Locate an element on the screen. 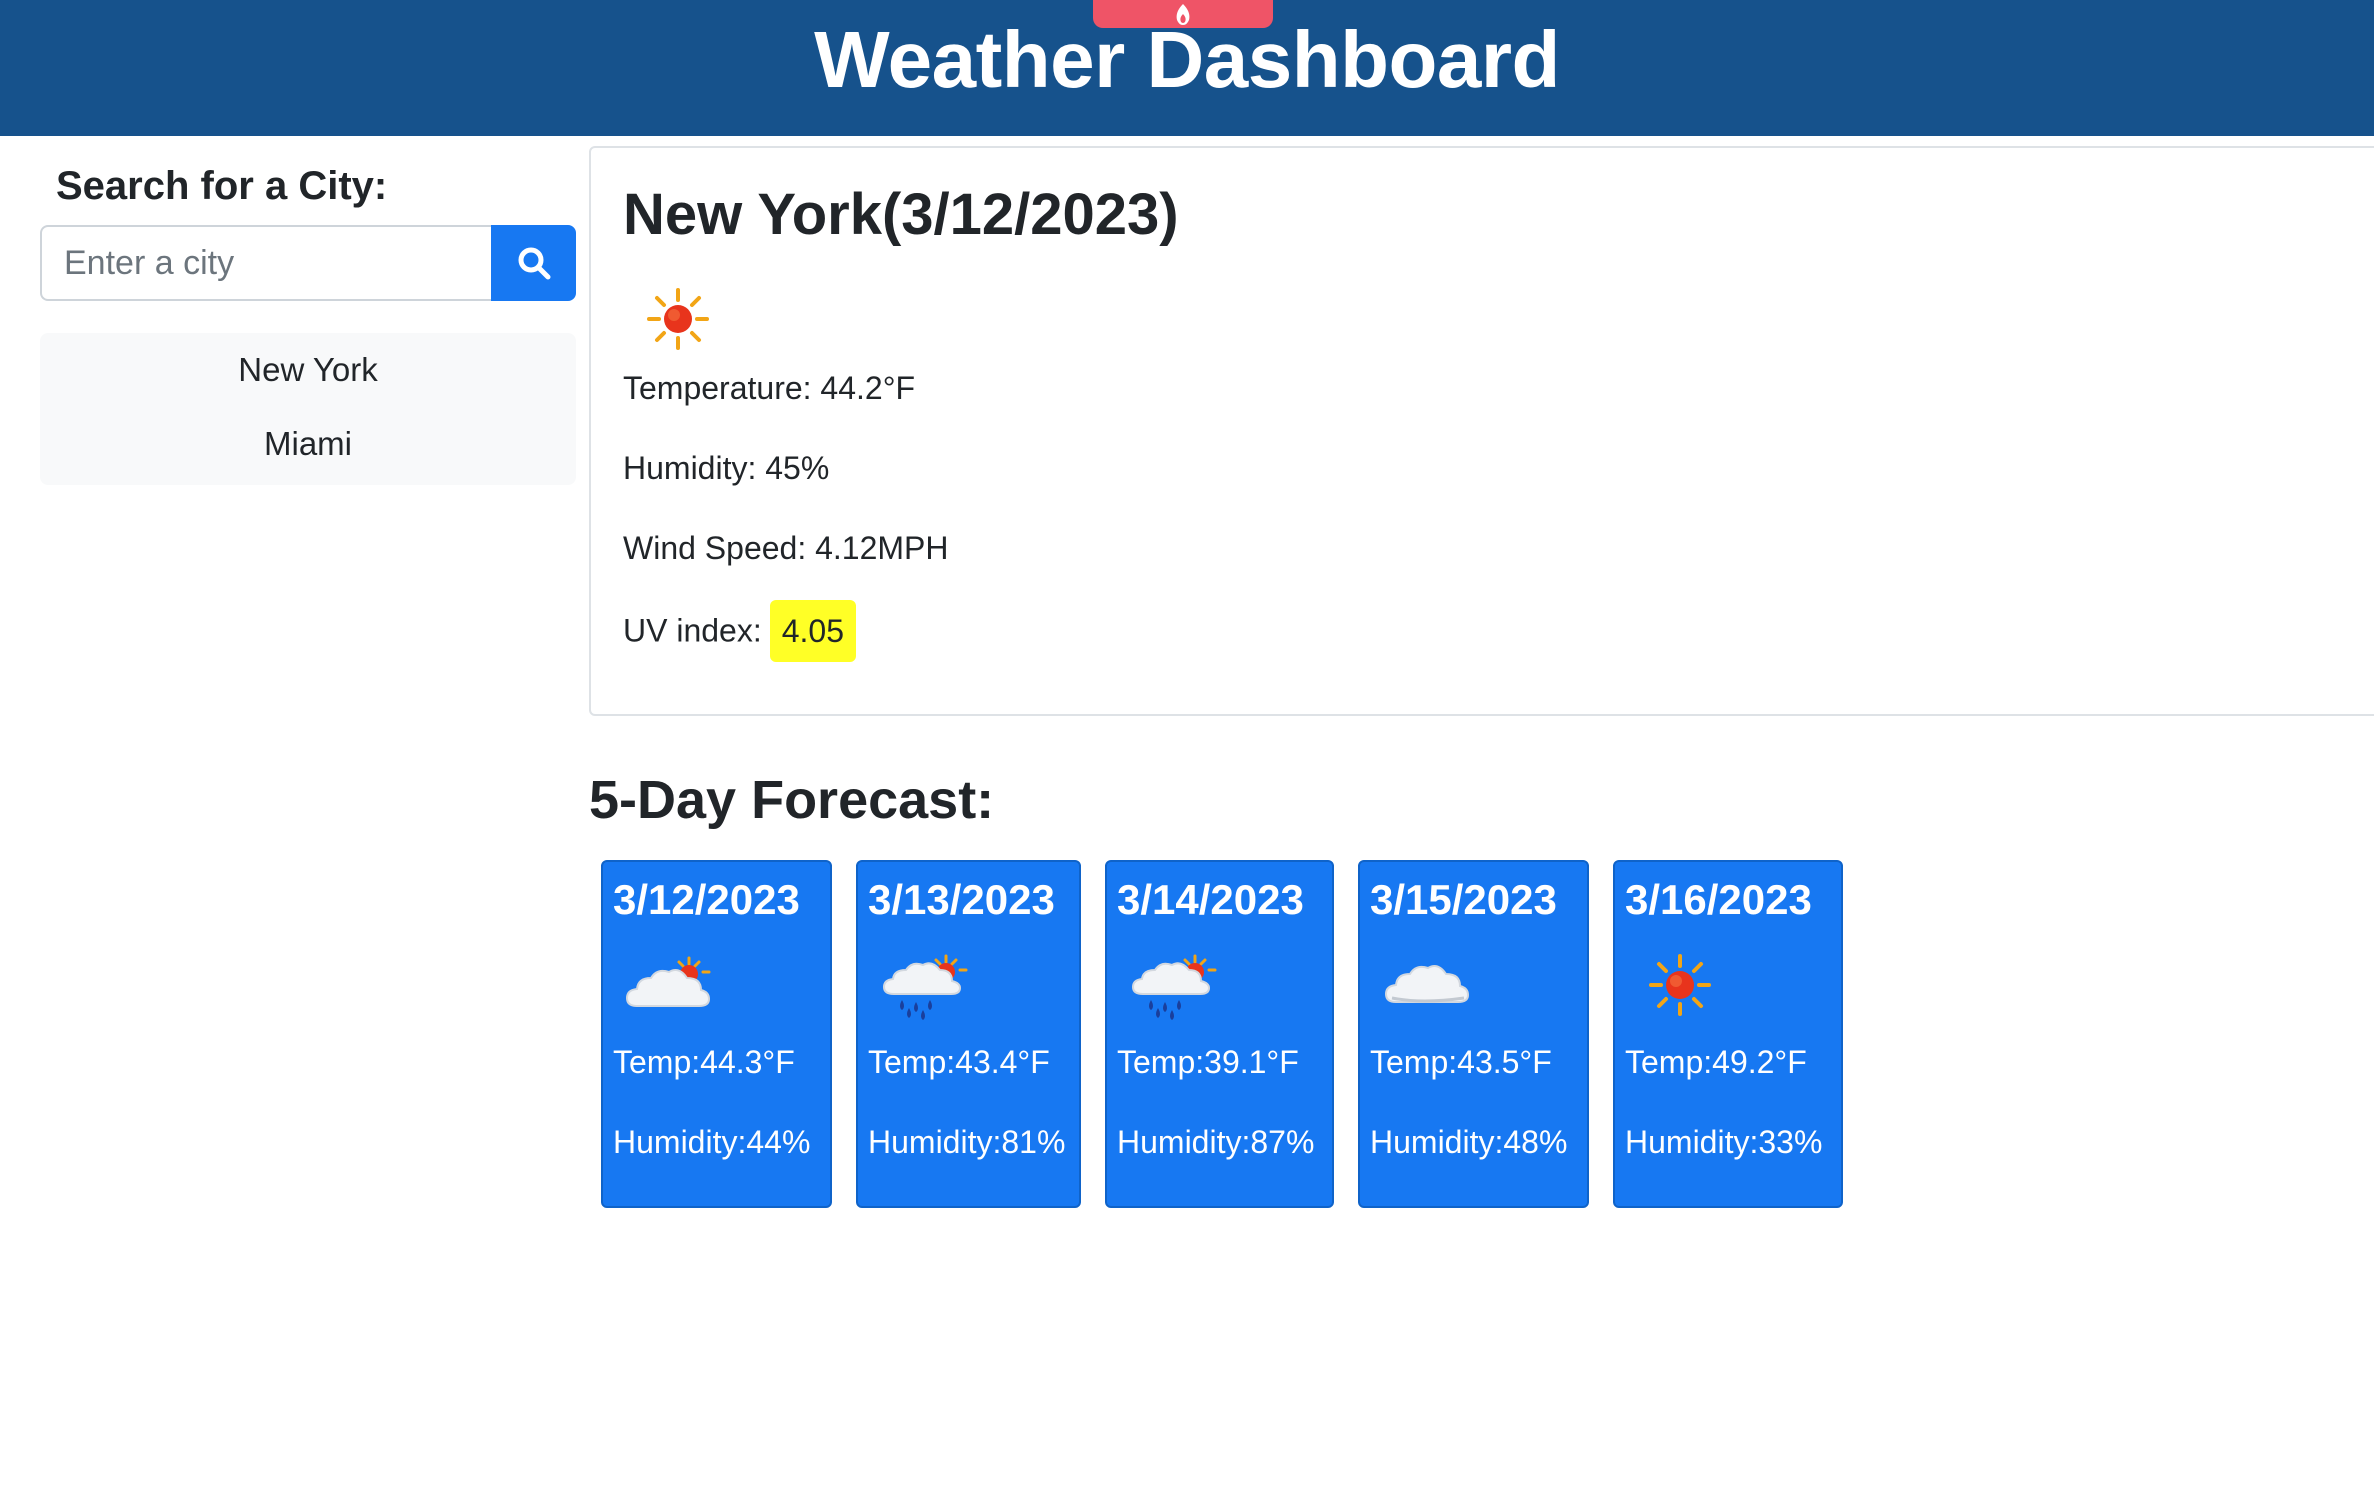 This screenshot has width=2374, height=1490. forecast-card: 3/14/2023 Temp:39.1°F Humidity:87% is located at coordinates (1219, 1034).